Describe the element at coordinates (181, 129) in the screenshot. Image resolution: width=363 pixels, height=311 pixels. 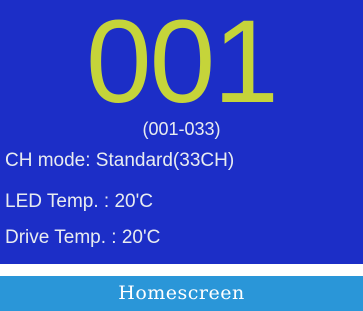
I see `channel-range: (001-033)` at that location.